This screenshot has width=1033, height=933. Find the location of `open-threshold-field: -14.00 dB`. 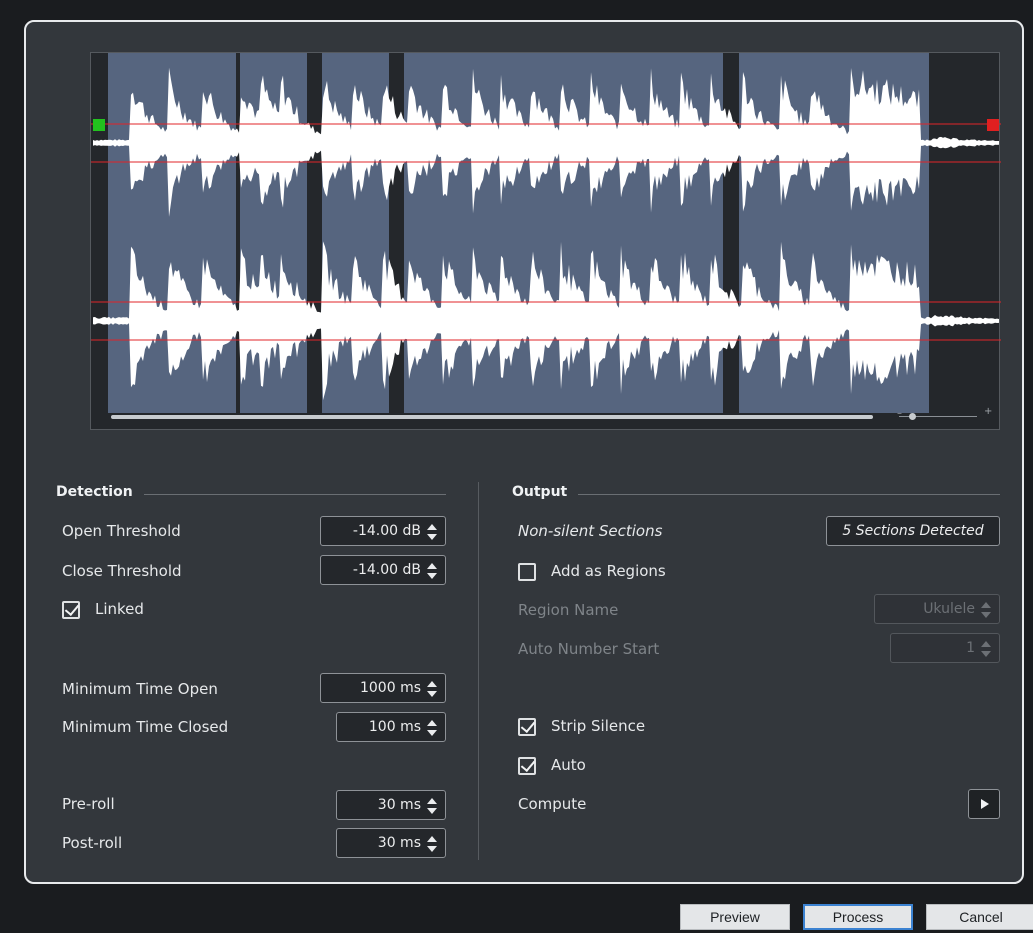

open-threshold-field: -14.00 dB is located at coordinates (383, 531).